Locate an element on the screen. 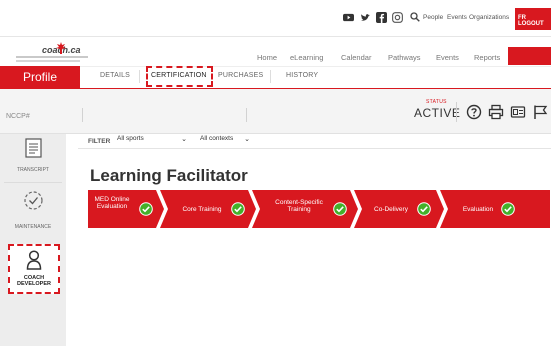 This screenshot has width=551, height=346. context-select-value: All contexts is located at coordinates (217, 138).